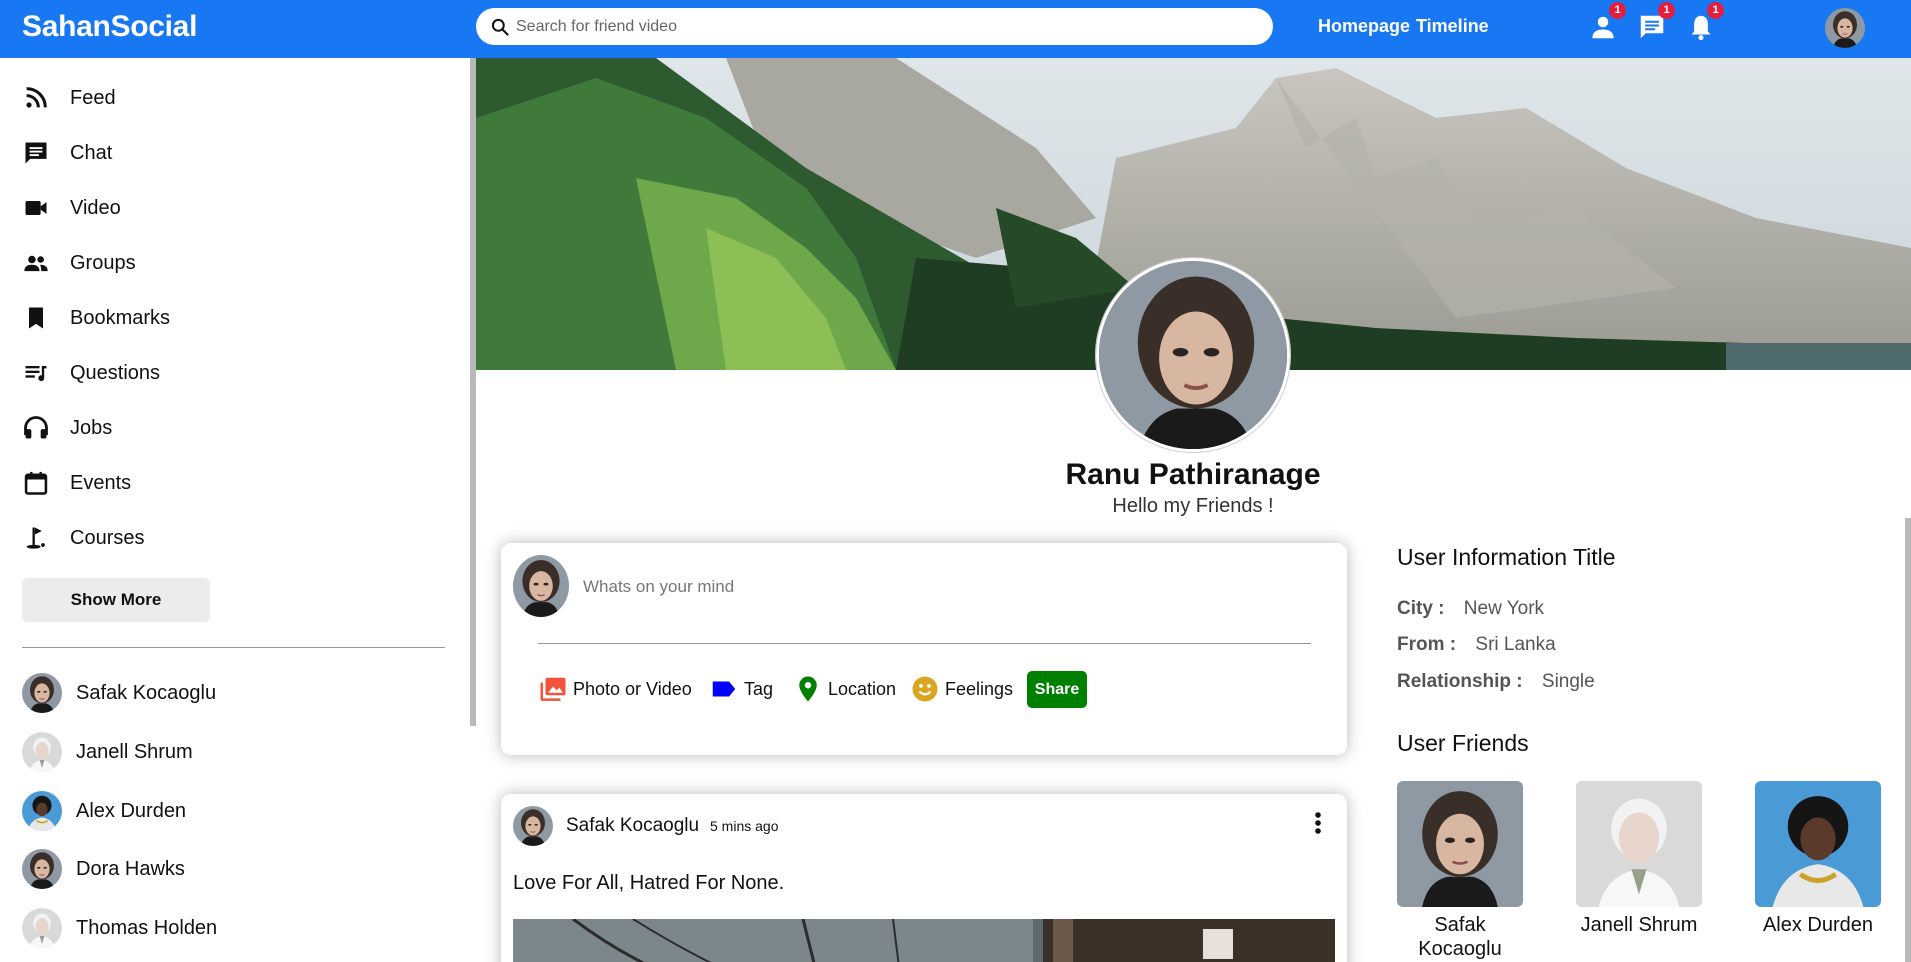 The width and height of the screenshot is (1911, 962). I want to click on info-key: Relationship :, so click(1460, 681).